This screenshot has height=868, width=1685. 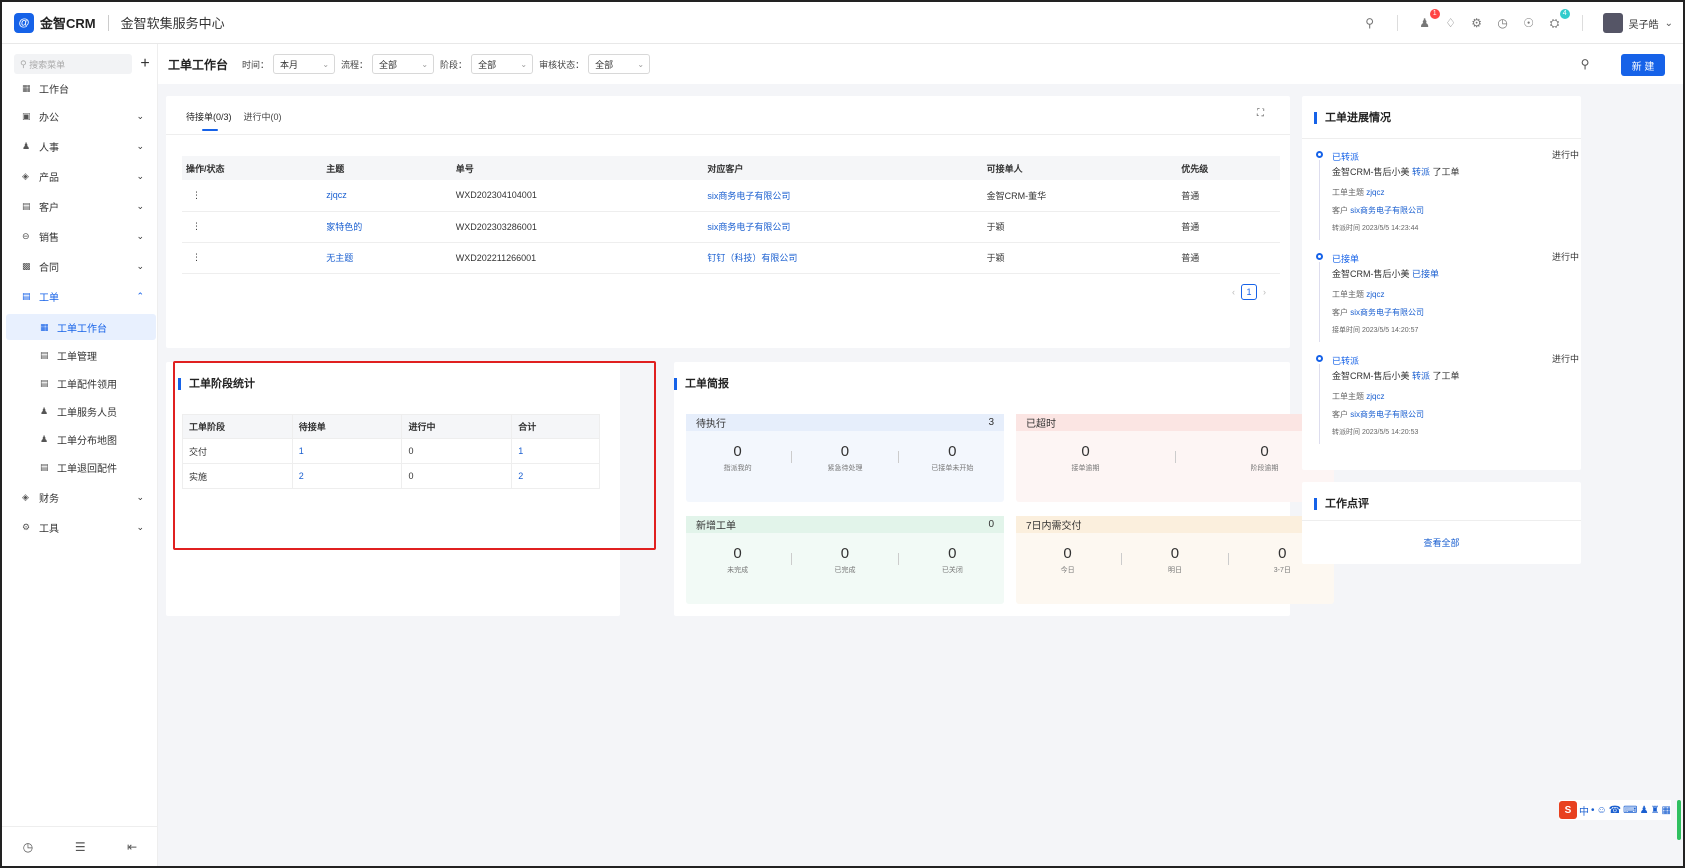 I want to click on emoji-icon: ☺, so click(x=1601, y=810).